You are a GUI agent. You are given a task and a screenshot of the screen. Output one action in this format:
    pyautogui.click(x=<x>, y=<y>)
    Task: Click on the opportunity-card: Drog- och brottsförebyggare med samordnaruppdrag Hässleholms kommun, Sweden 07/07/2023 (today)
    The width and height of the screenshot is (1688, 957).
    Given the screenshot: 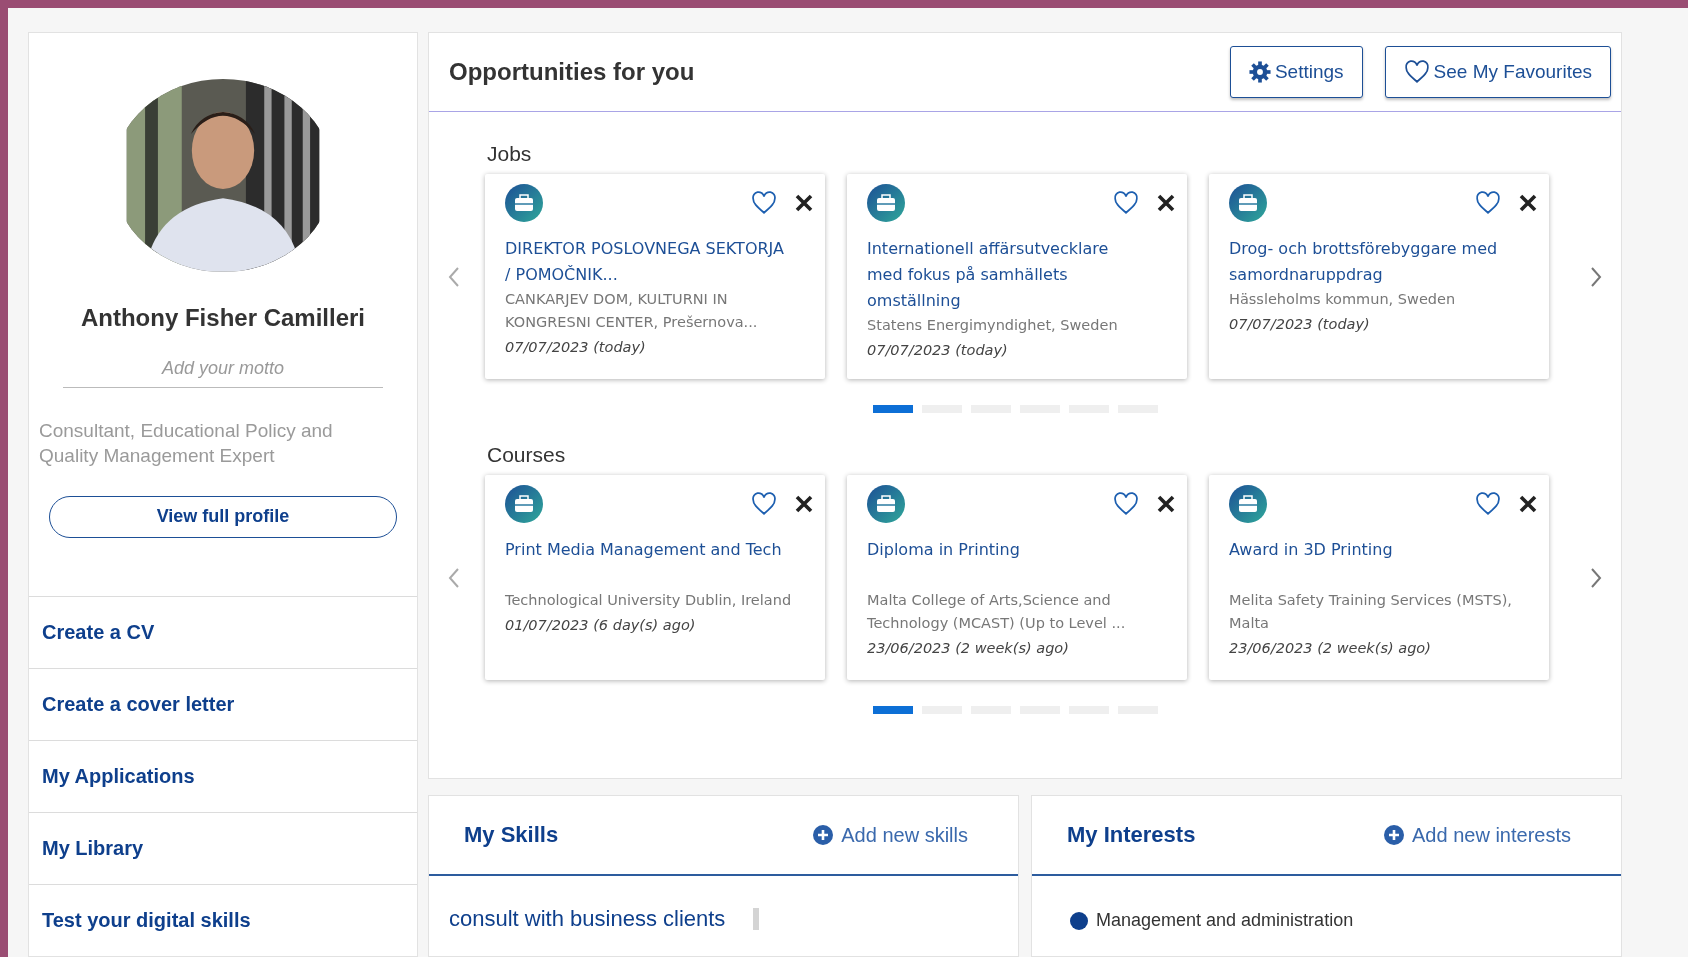 What is the action you would take?
    pyautogui.click(x=1379, y=276)
    